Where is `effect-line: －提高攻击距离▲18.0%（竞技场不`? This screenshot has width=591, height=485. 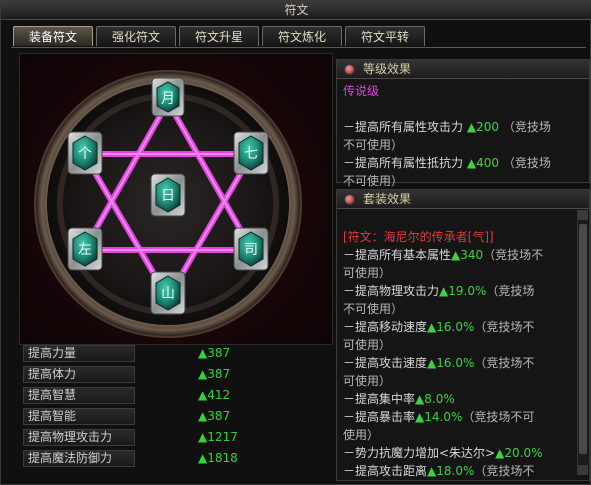 effect-line: －提高攻击距离▲18.0%（竞技场不 is located at coordinates (439, 471).